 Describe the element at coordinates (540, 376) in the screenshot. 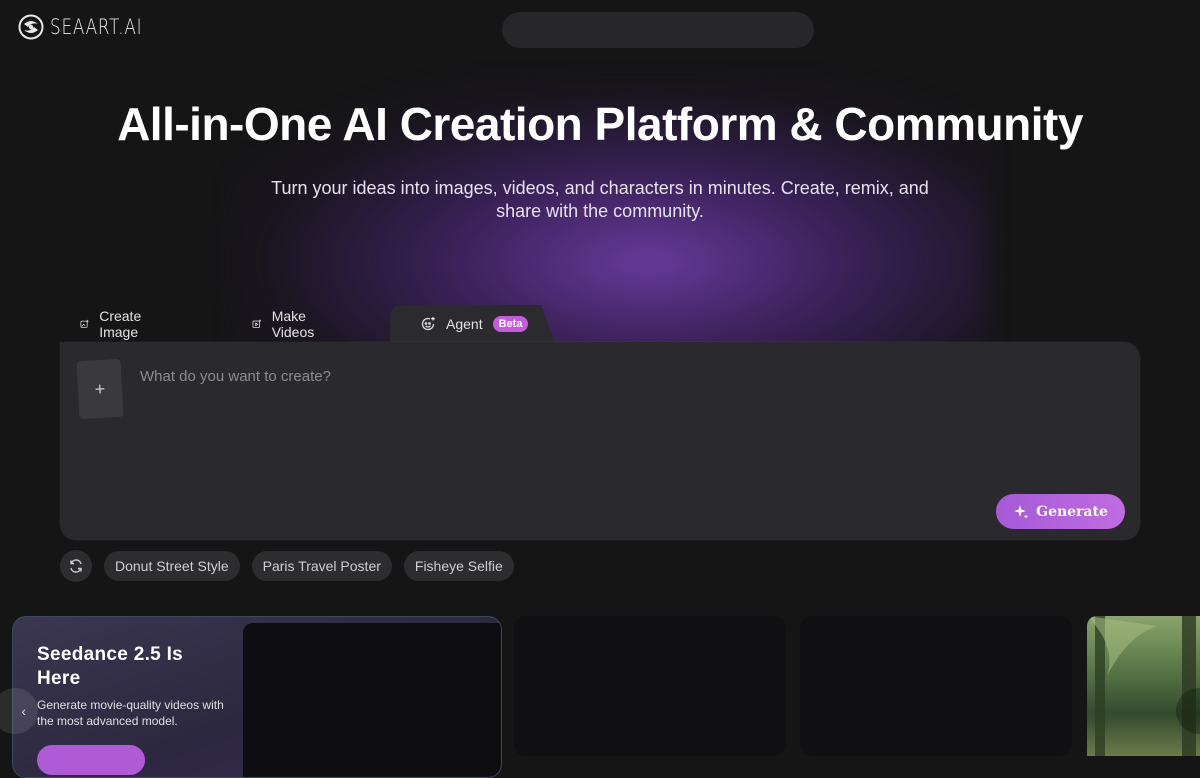

I see `prompt-input` at that location.